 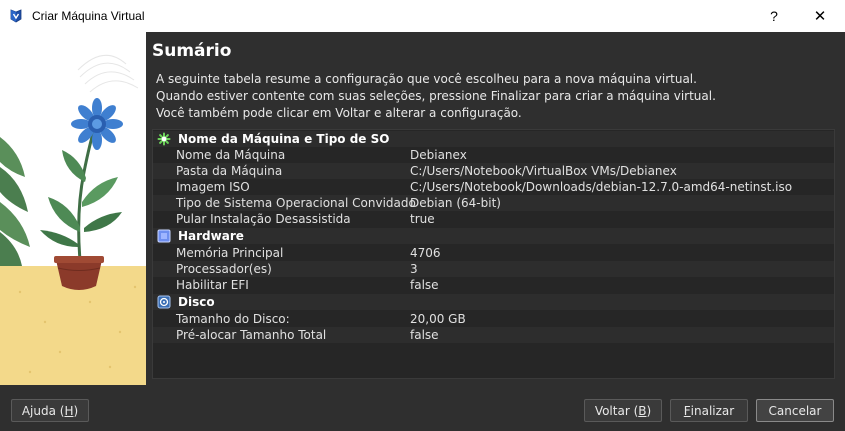 I want to click on row-label: Imagem ISO, so click(x=213, y=187).